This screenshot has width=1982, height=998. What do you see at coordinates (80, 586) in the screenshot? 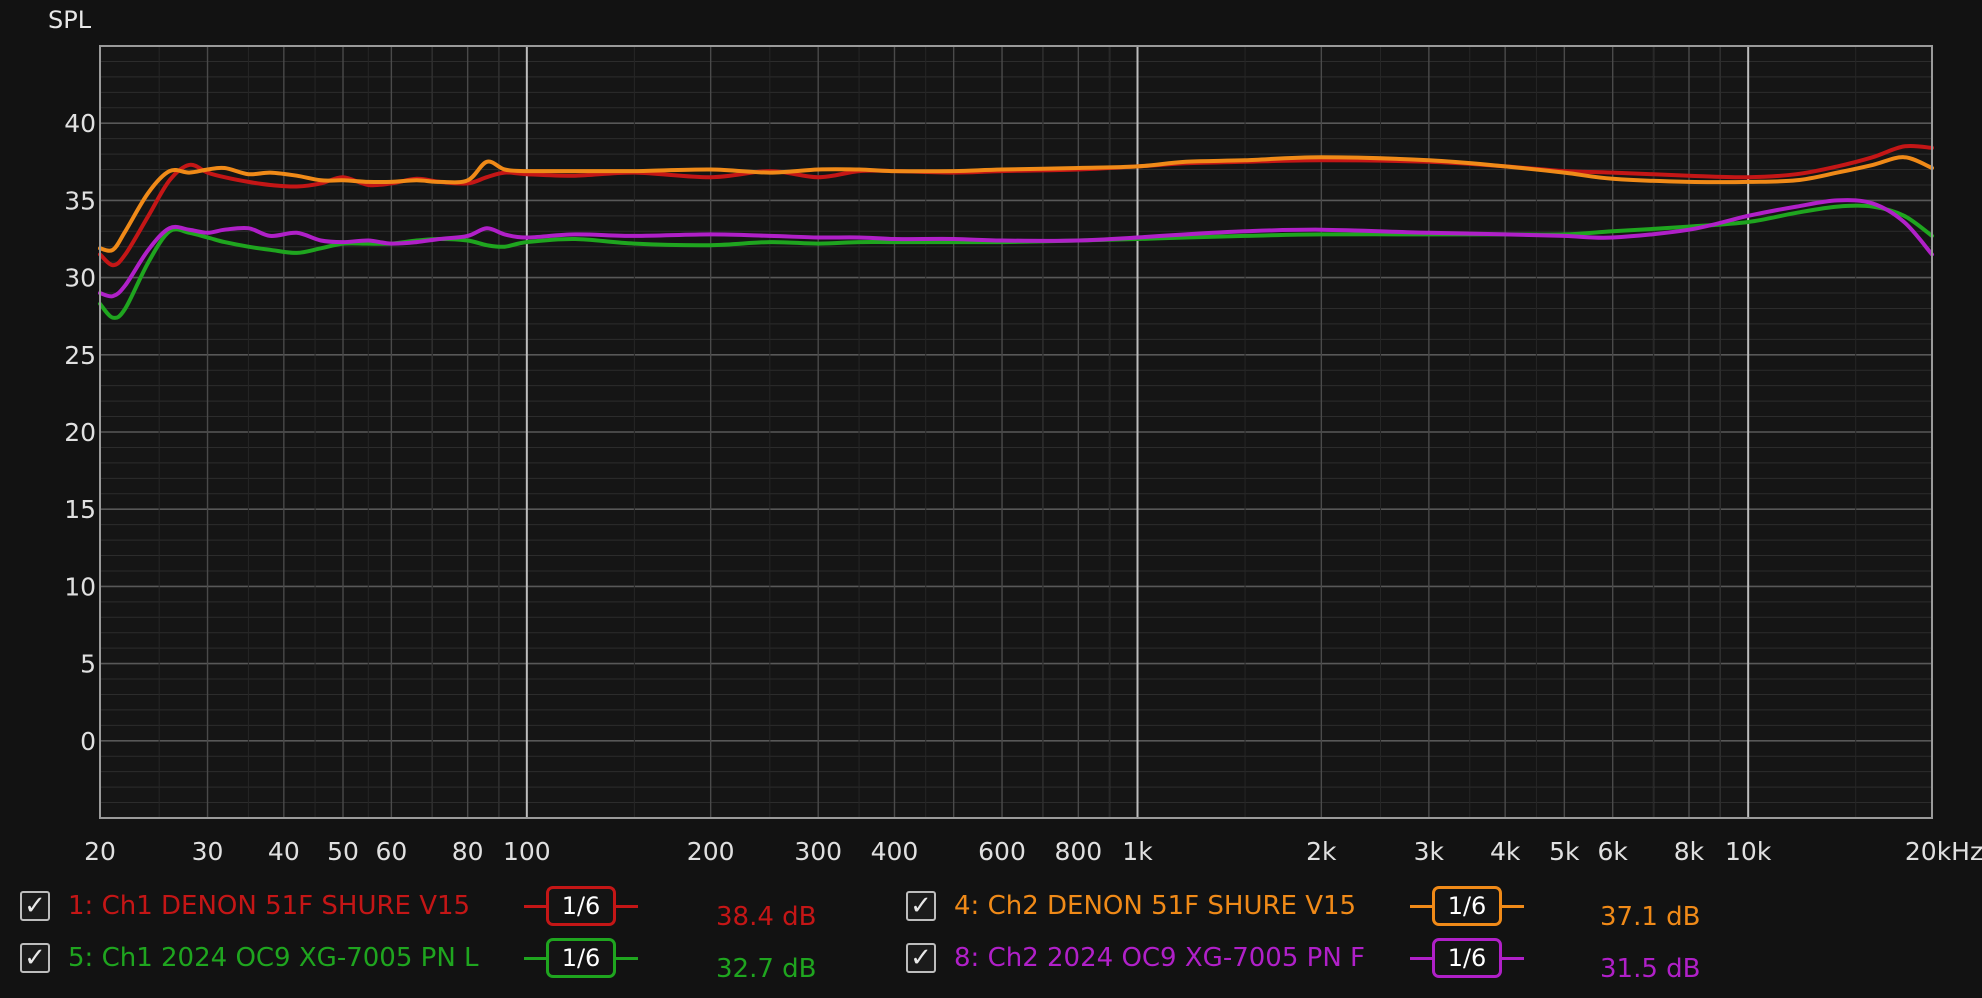
I see `y-tick-label: 10` at bounding box center [80, 586].